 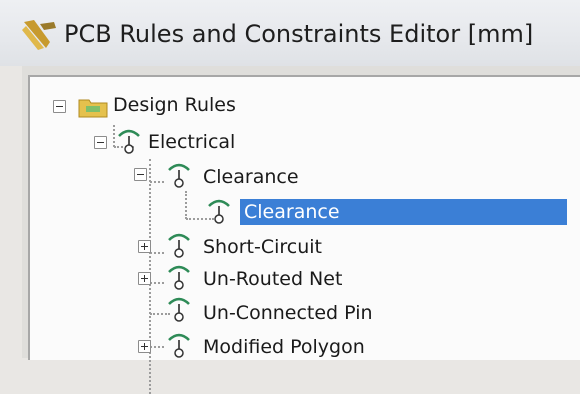 I want to click on folder-icon, so click(x=93, y=109).